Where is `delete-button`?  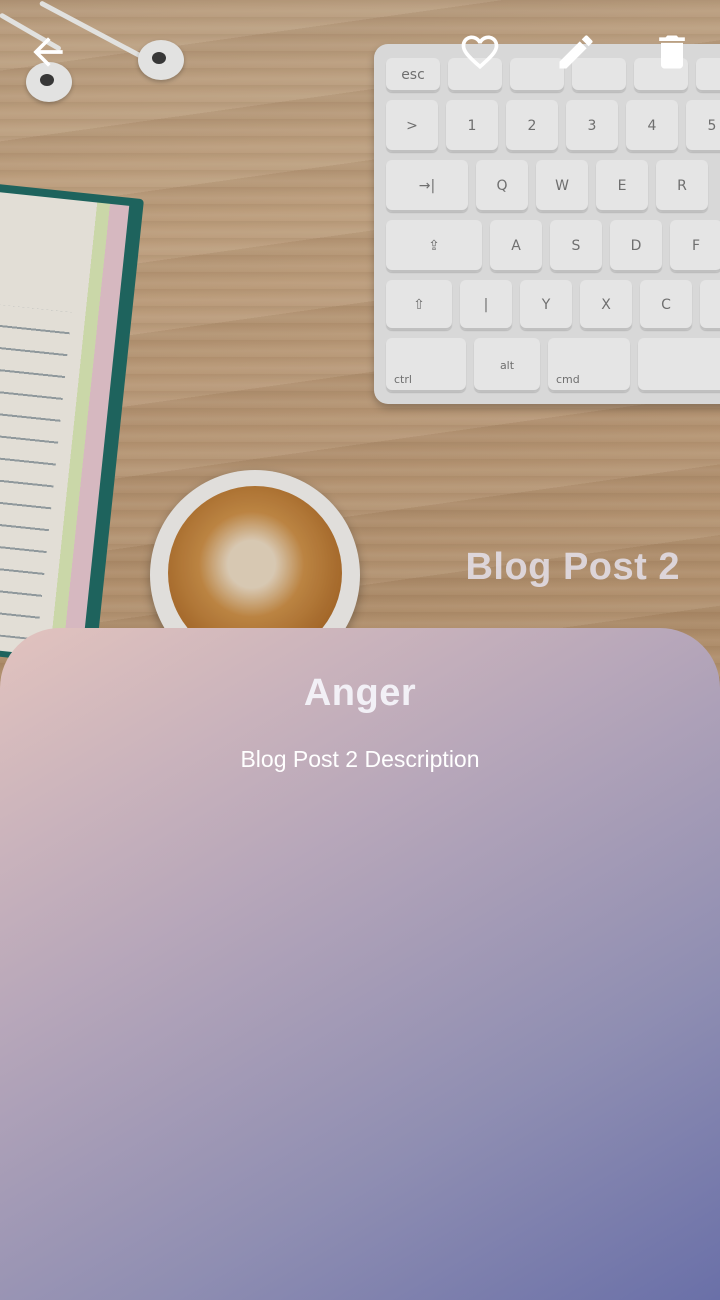
delete-button is located at coordinates (672, 52).